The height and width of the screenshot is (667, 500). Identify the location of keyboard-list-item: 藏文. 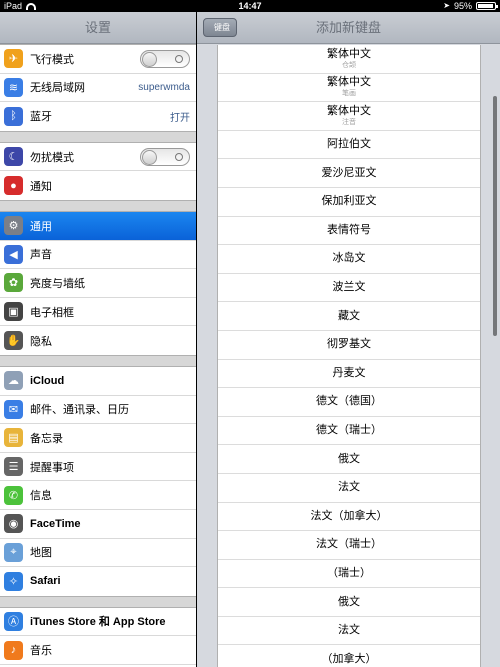
(349, 316).